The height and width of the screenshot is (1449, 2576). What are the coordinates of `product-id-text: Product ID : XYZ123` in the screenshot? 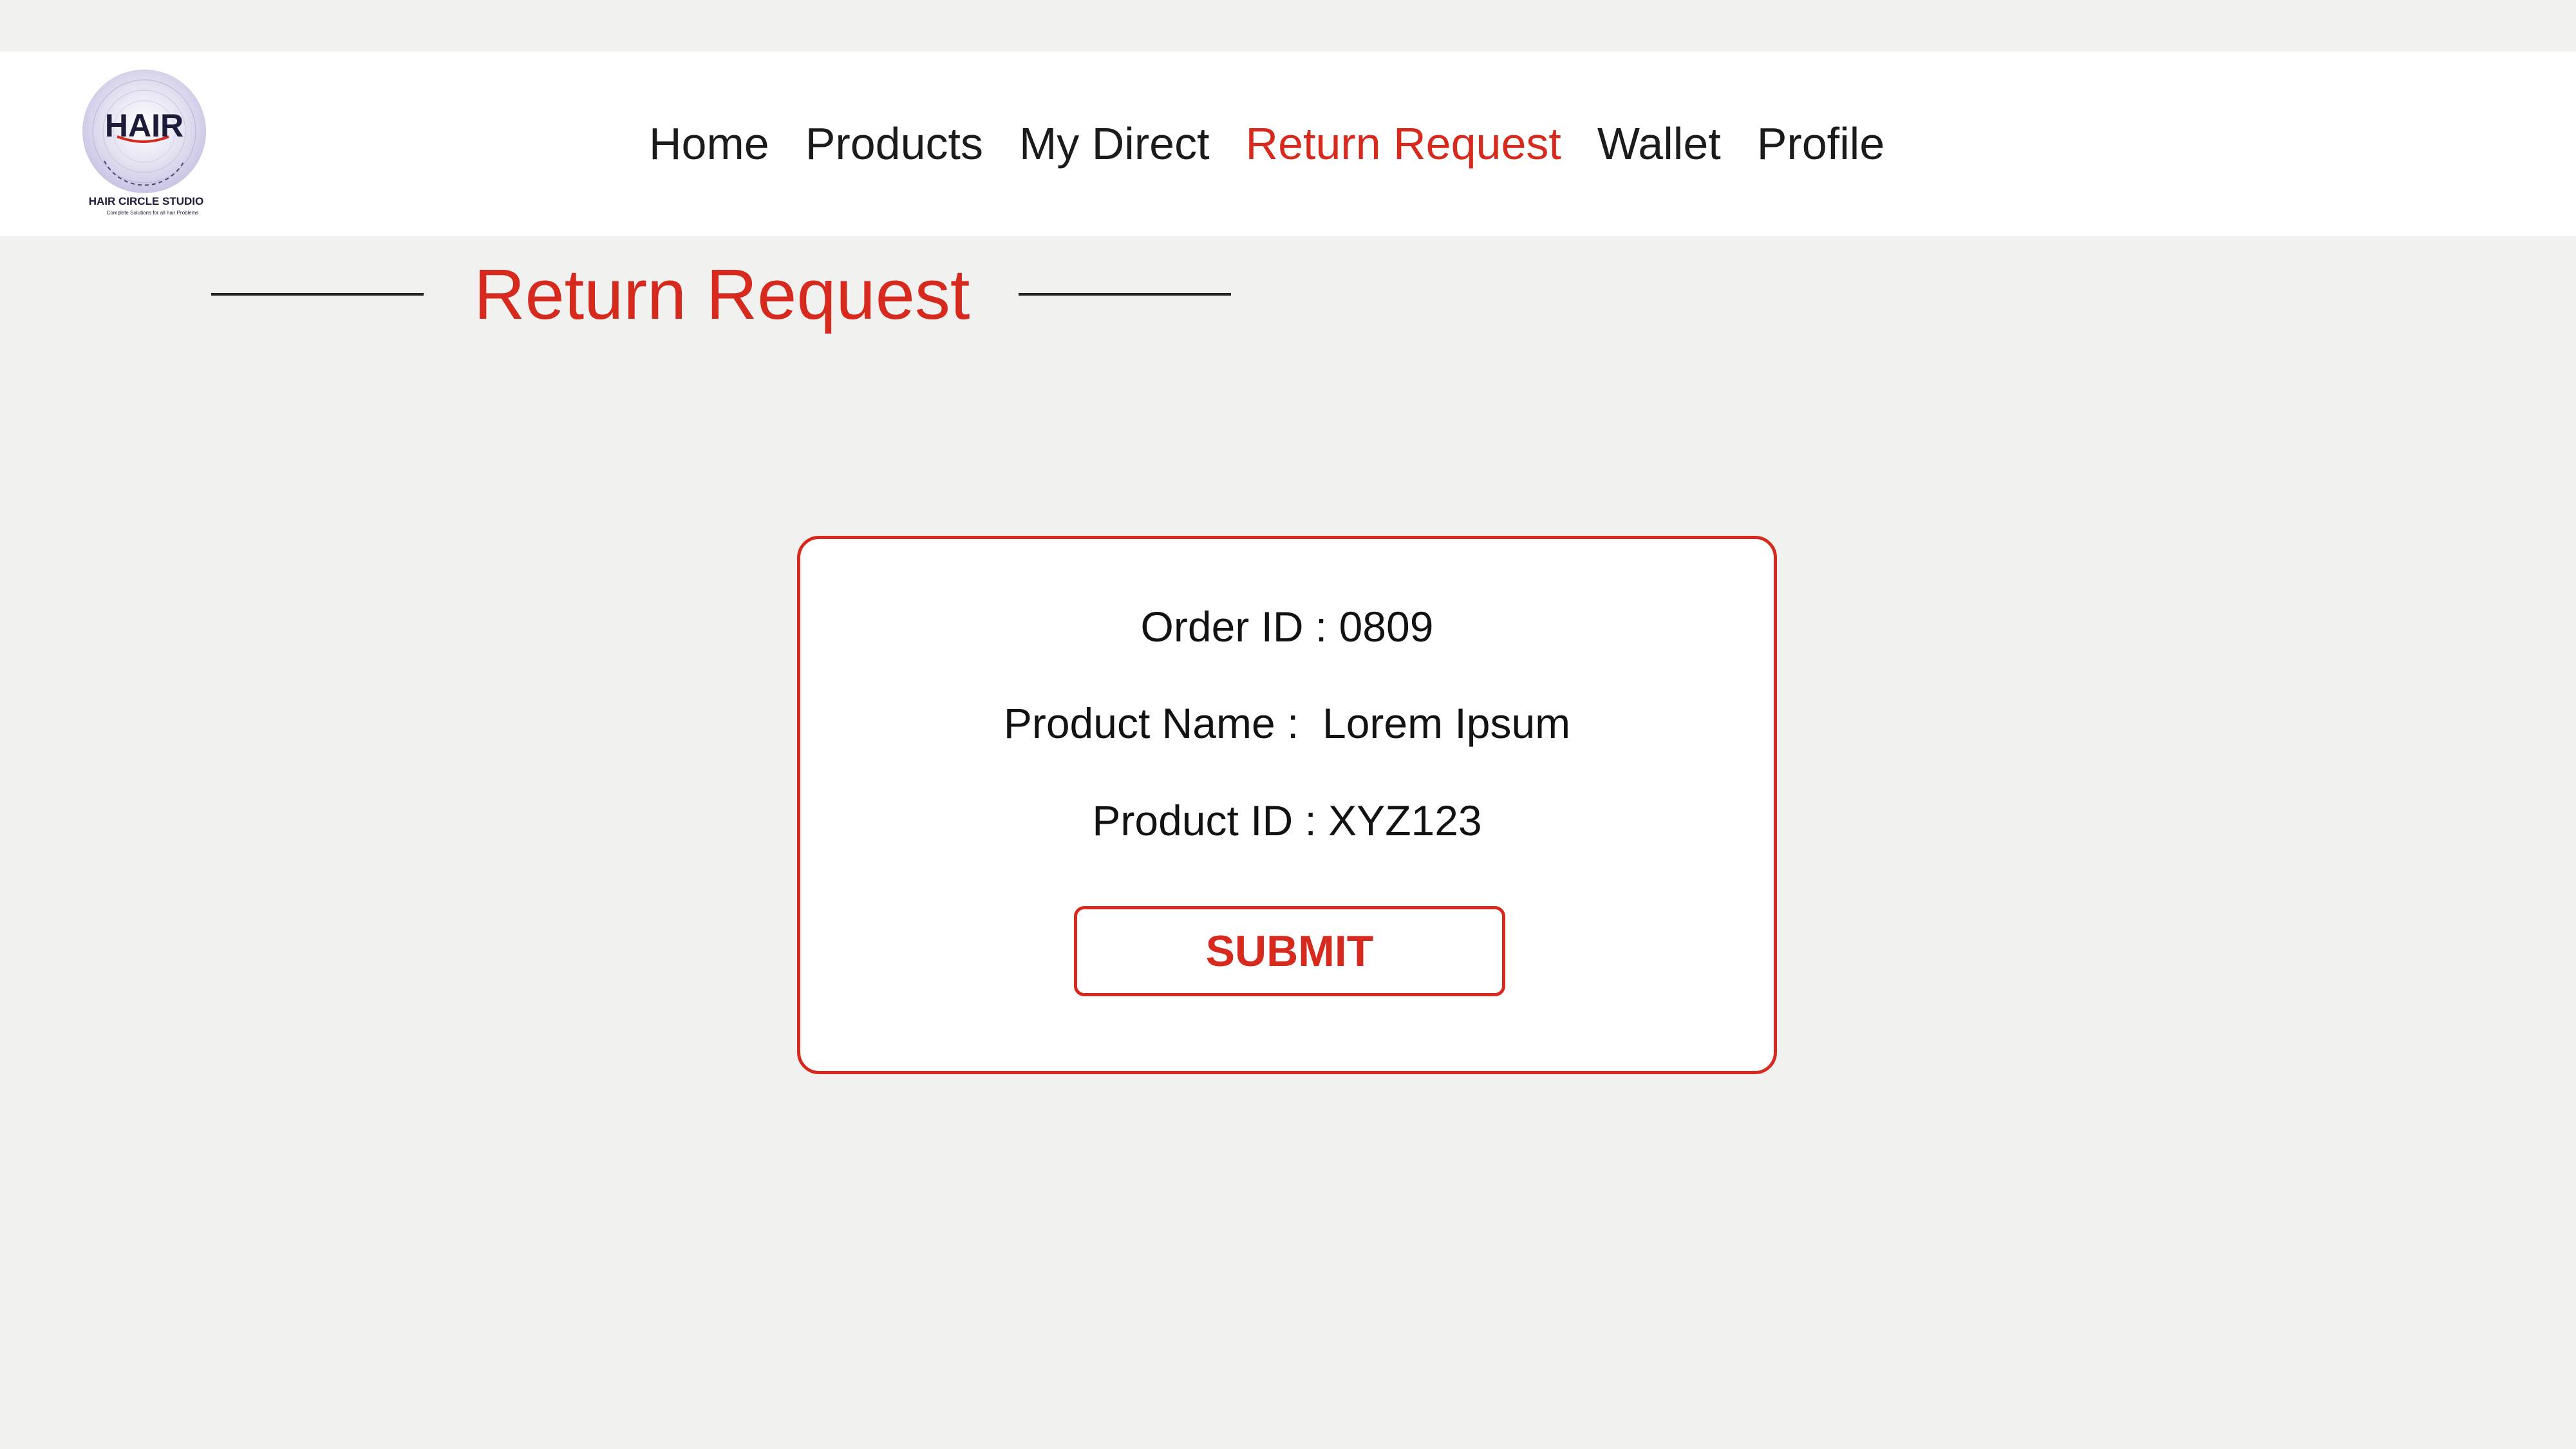 It's located at (1287, 820).